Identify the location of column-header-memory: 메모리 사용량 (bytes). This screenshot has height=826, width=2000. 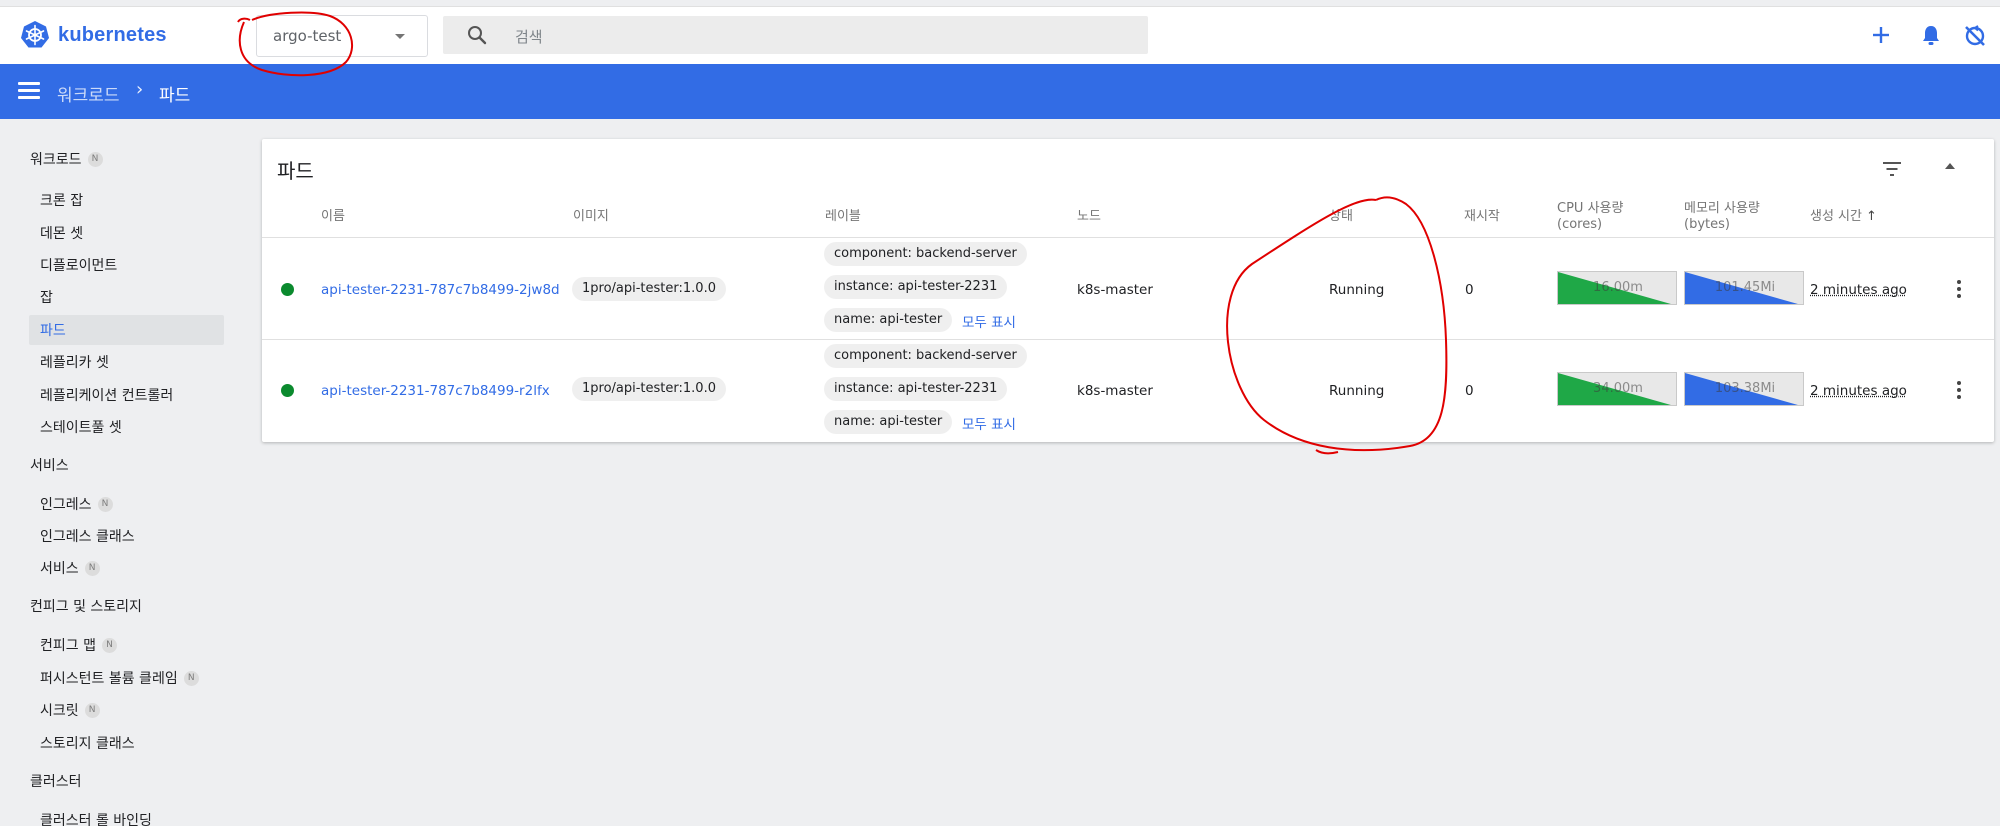
(1722, 217).